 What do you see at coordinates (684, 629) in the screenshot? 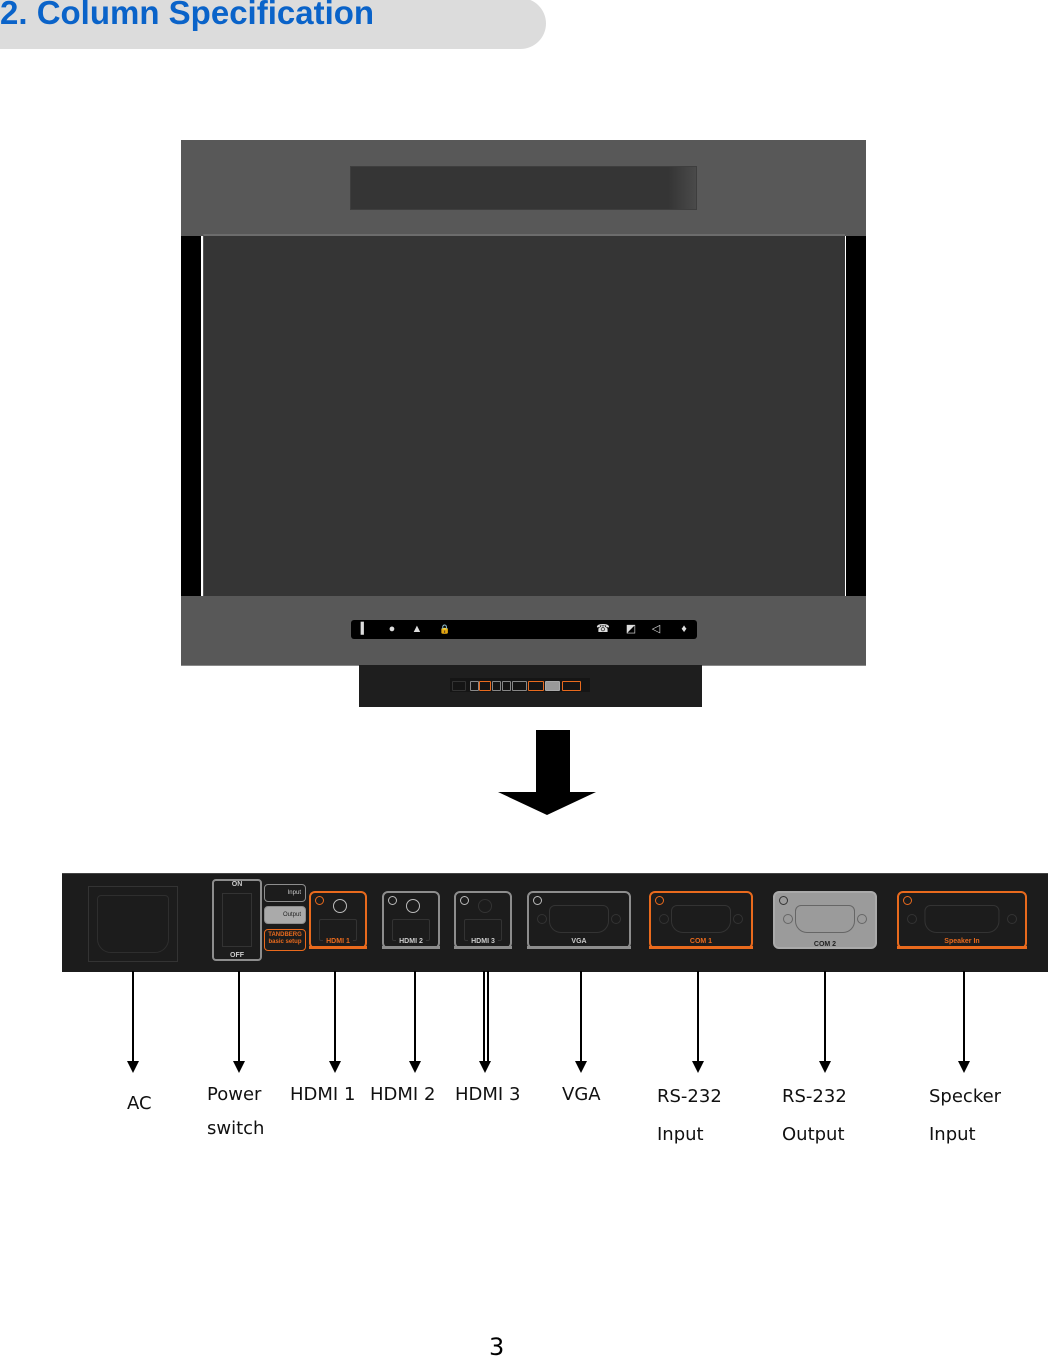
I see `mic-mute-icon: ♦` at bounding box center [684, 629].